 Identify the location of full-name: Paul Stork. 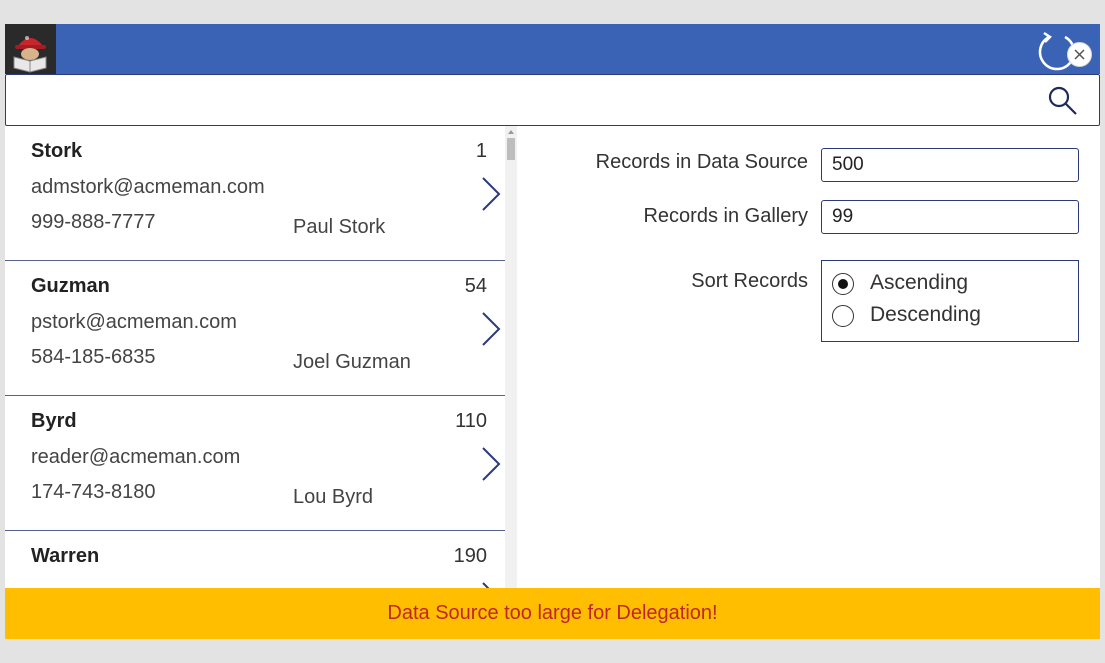
(339, 227).